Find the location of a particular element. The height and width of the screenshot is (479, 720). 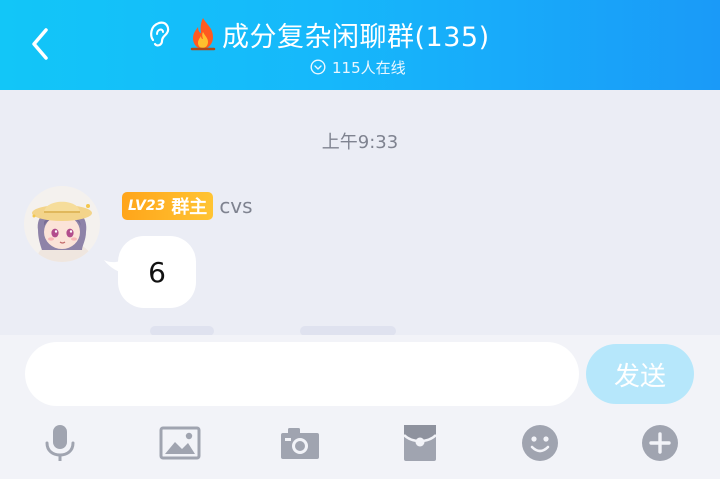

chevron-down-circle-icon is located at coordinates (318, 67).